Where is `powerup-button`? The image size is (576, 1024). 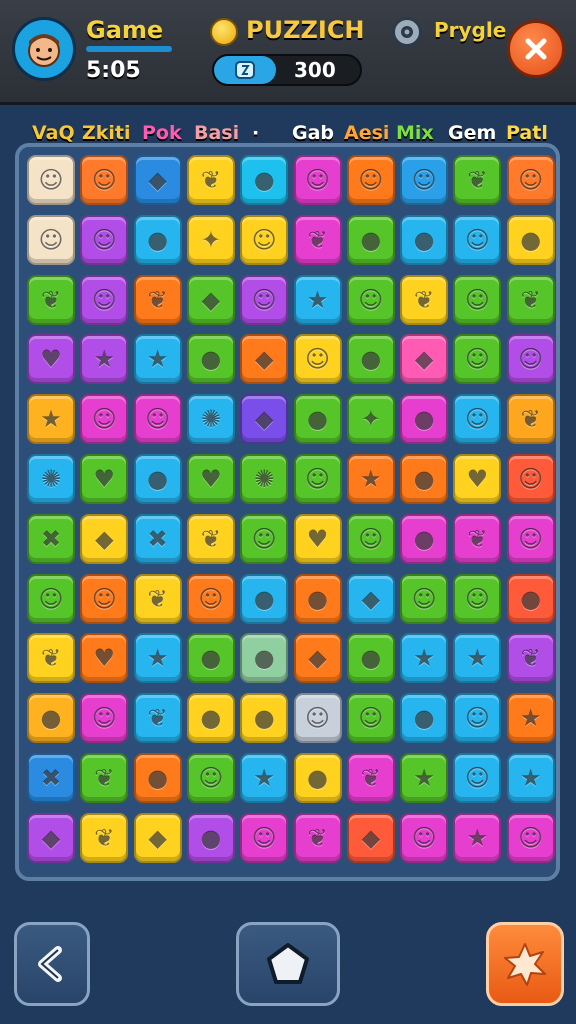 powerup-button is located at coordinates (525, 964).